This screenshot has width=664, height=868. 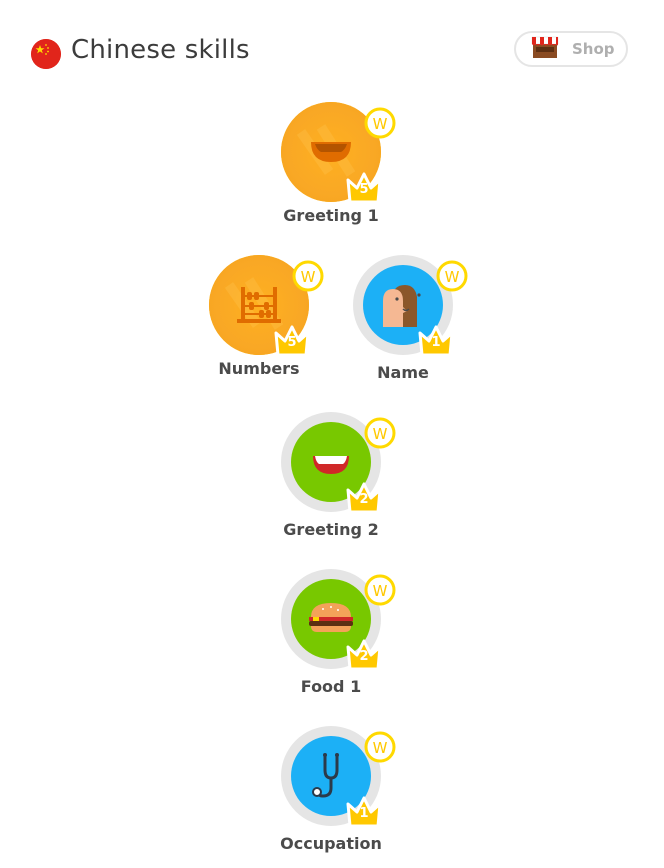 I want to click on skill-label: Name, so click(x=403, y=372).